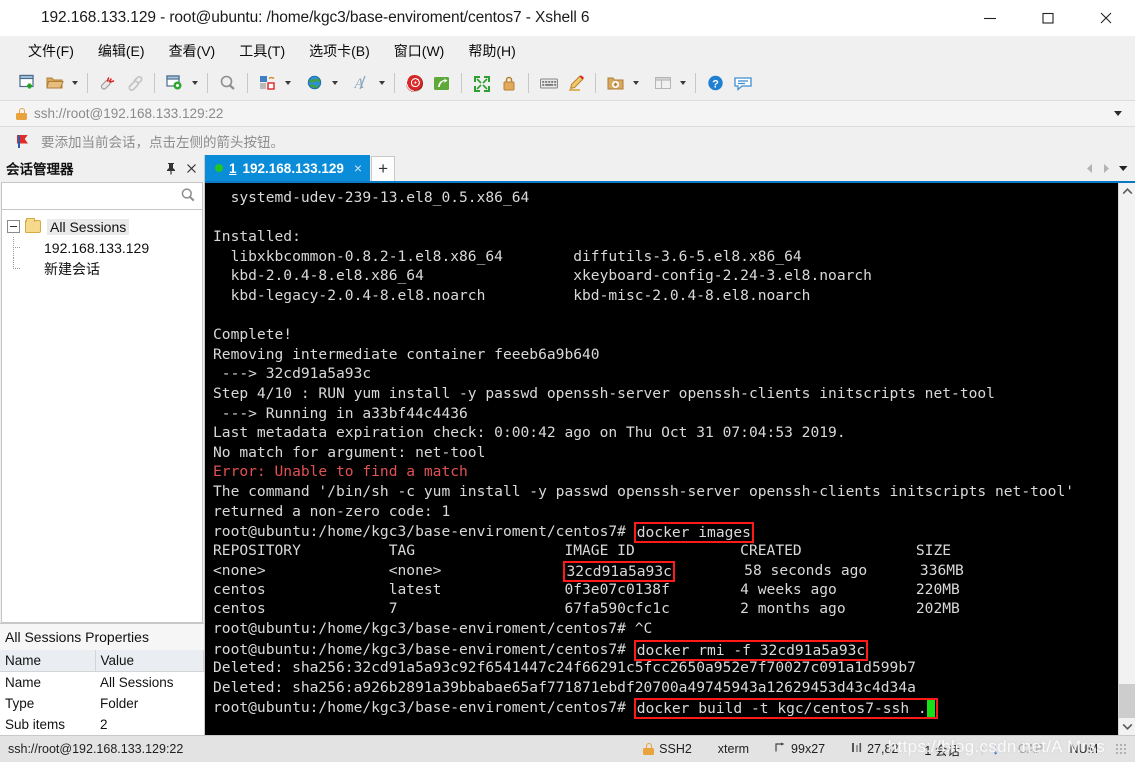 This screenshot has width=1135, height=762. Describe the element at coordinates (441, 83) in the screenshot. I see `xftp-icon` at that location.